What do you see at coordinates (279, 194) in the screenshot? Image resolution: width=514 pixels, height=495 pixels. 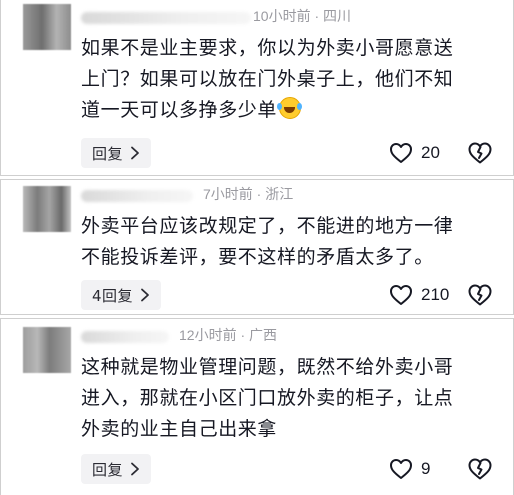 I see `comment-location: 浙江` at bounding box center [279, 194].